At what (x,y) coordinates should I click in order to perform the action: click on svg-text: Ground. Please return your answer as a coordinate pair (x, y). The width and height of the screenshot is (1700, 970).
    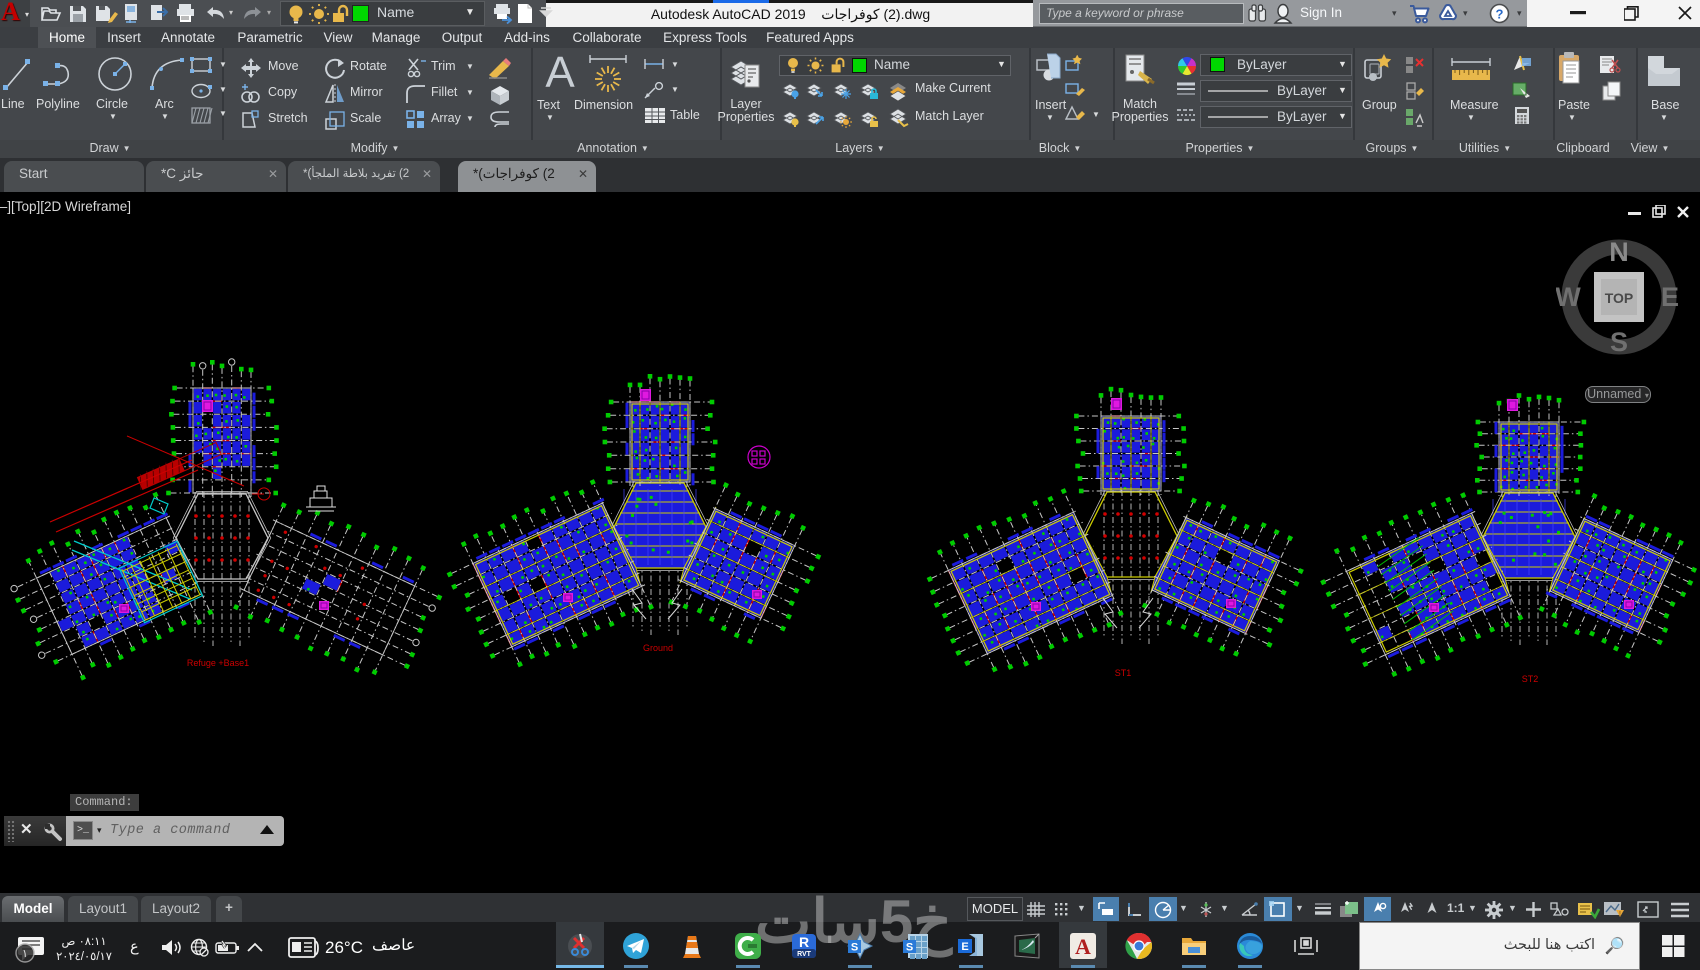
    Looking at the image, I should click on (658, 648).